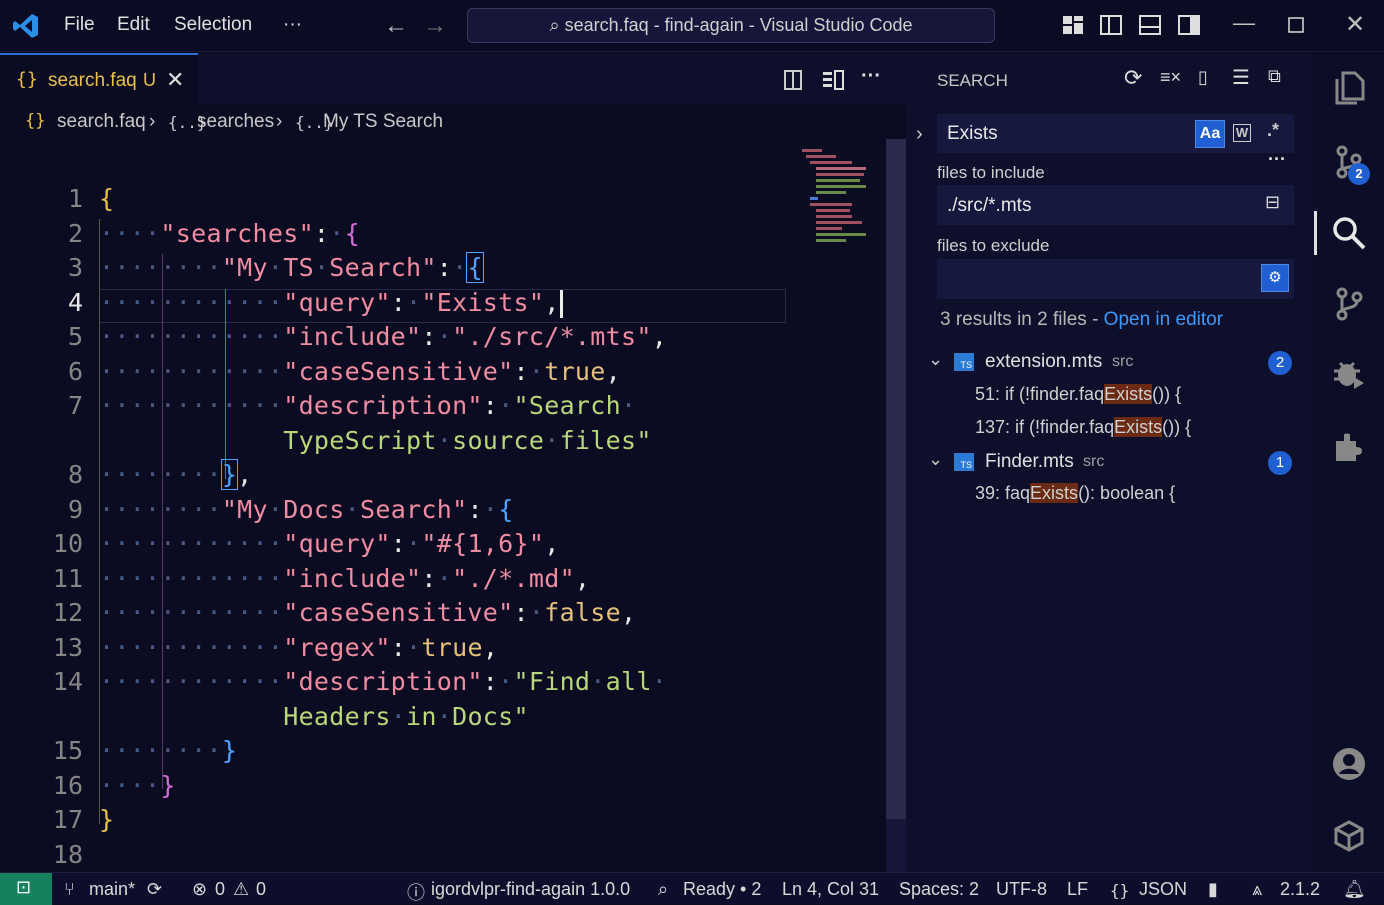 This screenshot has width=1384, height=905. What do you see at coordinates (107, 198) in the screenshot?
I see `code-line-1: {` at bounding box center [107, 198].